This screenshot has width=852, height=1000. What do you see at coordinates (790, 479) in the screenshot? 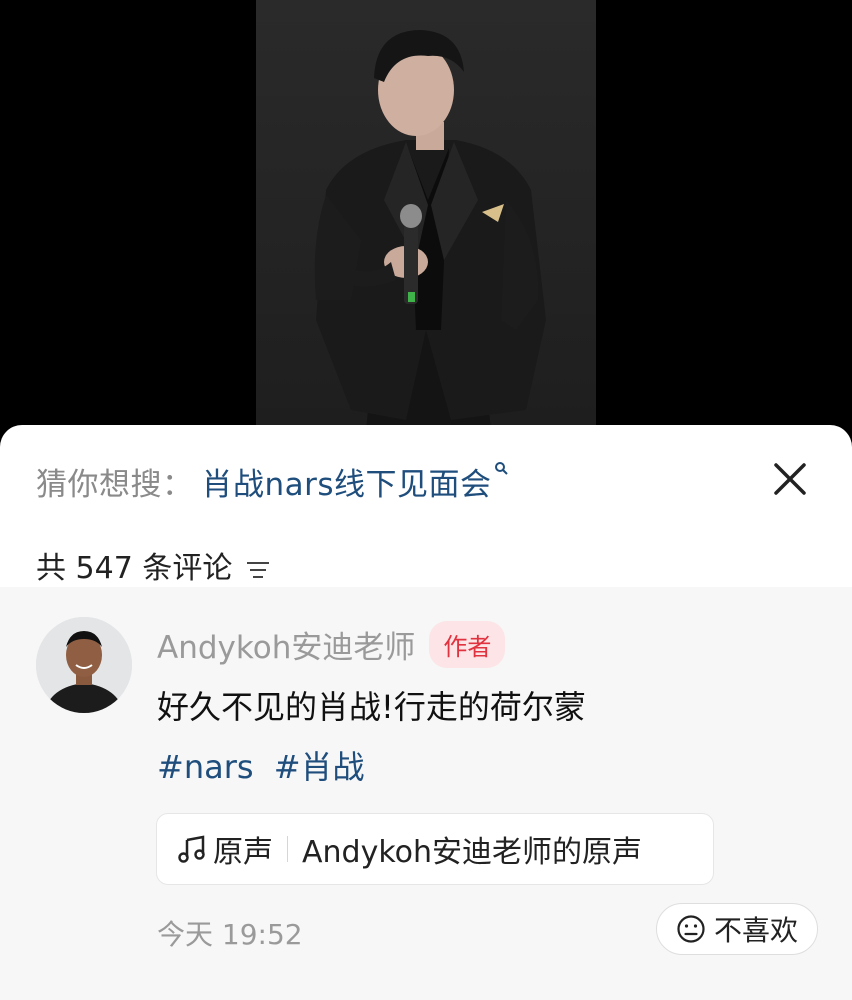
I see `close-icon` at bounding box center [790, 479].